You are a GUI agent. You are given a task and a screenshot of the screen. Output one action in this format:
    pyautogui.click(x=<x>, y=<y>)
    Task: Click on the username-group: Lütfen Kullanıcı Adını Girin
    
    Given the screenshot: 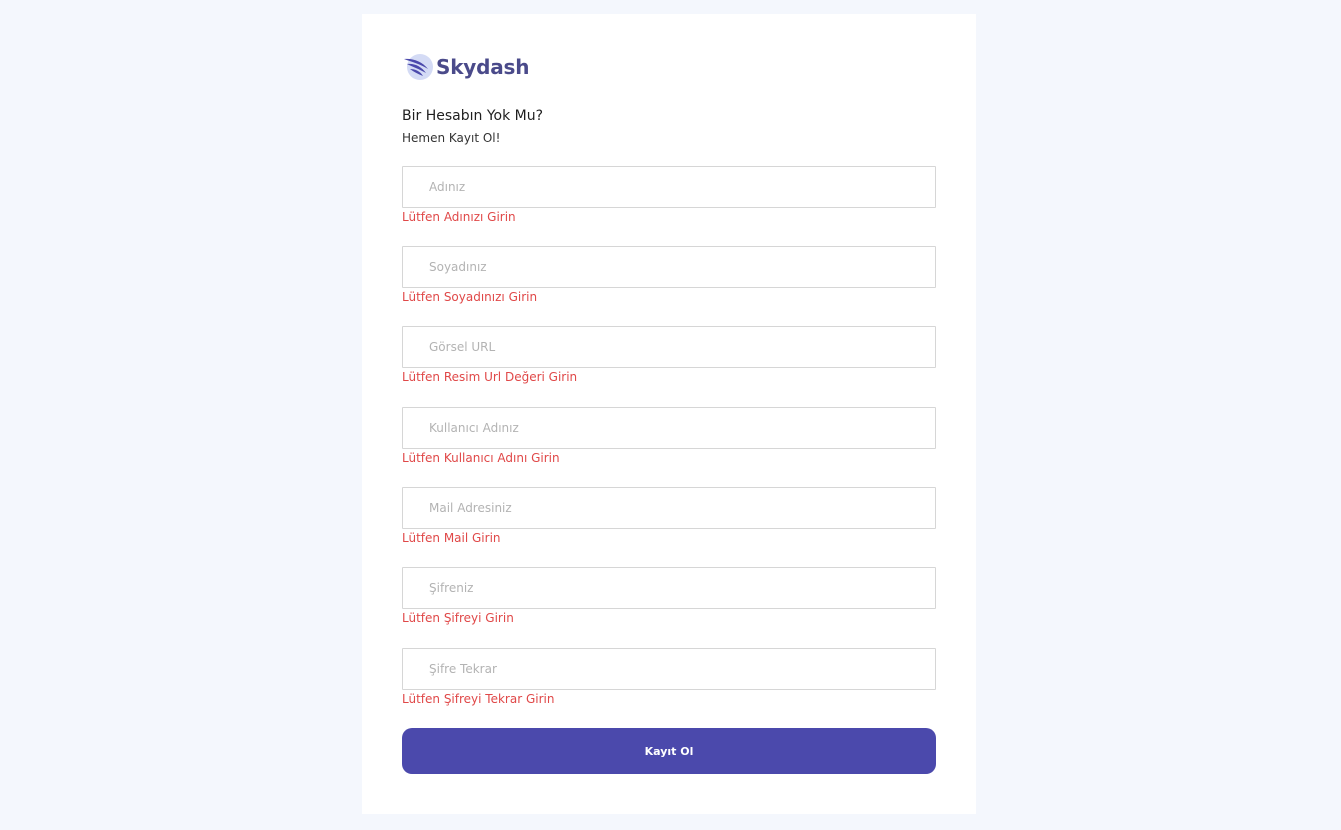 What is the action you would take?
    pyautogui.click(x=669, y=436)
    